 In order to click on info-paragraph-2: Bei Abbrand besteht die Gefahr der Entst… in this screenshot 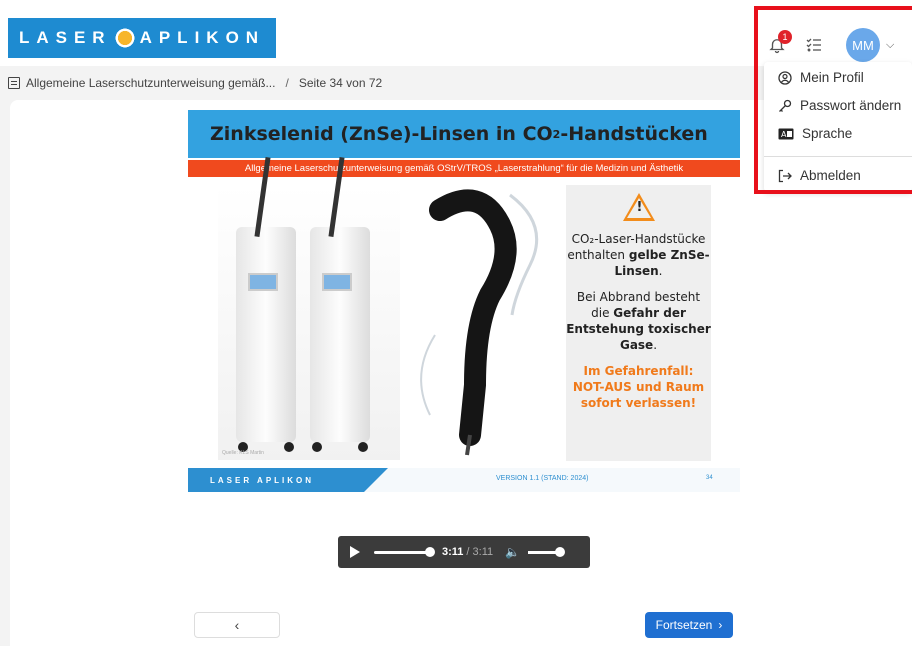, I will do `click(638, 321)`.